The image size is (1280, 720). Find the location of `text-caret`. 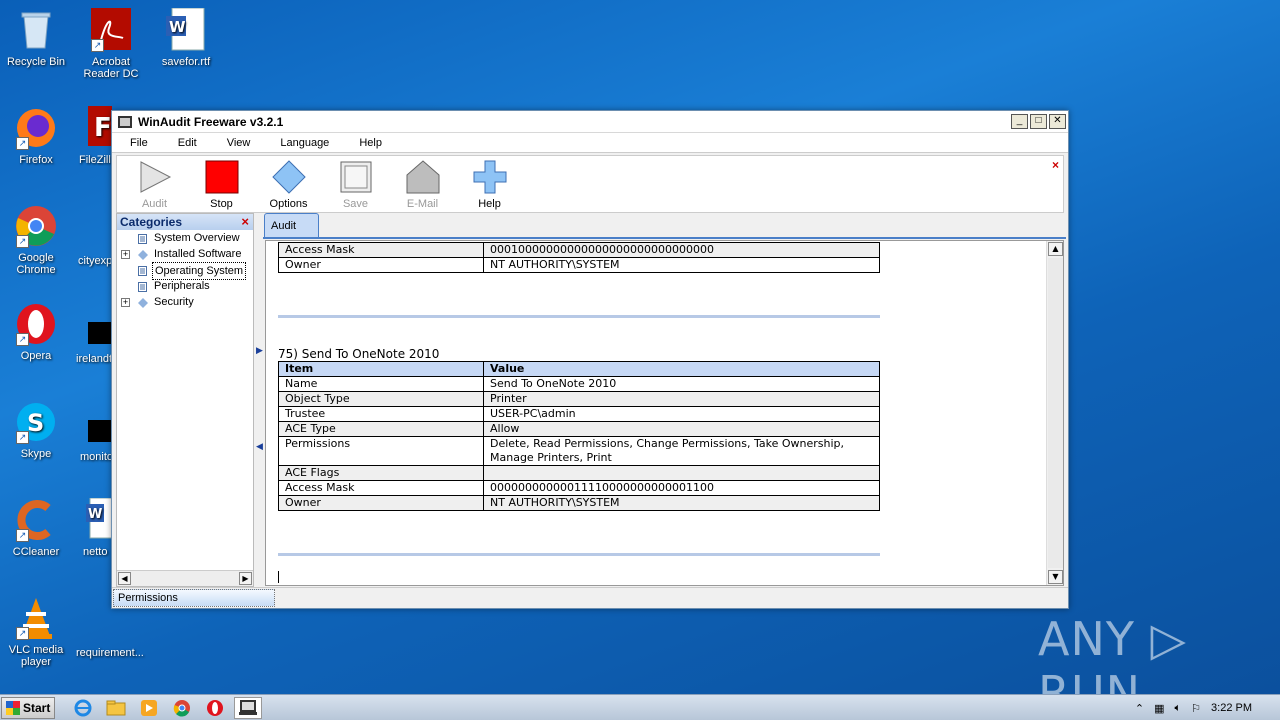

text-caret is located at coordinates (278, 577).